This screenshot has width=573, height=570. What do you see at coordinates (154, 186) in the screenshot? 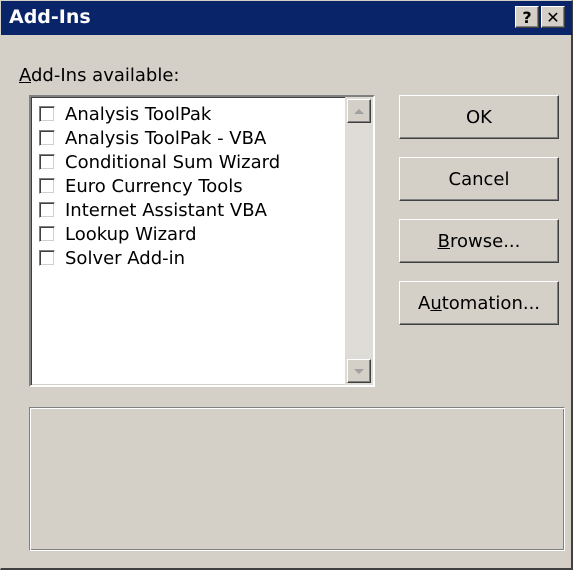
I see `list-item-label: Euro Currency Tools` at bounding box center [154, 186].